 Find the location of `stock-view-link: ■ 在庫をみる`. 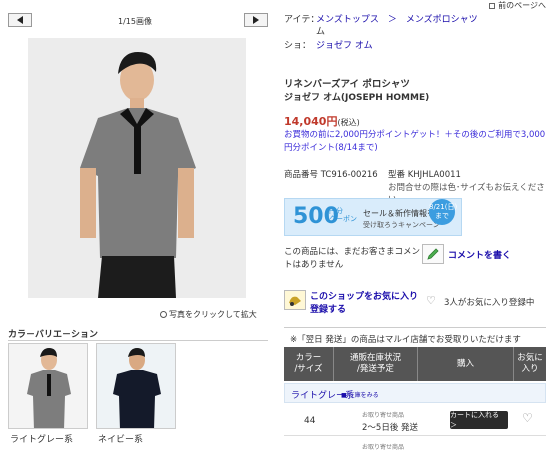

stock-view-link: ■ 在庫をみる is located at coordinates (360, 394).